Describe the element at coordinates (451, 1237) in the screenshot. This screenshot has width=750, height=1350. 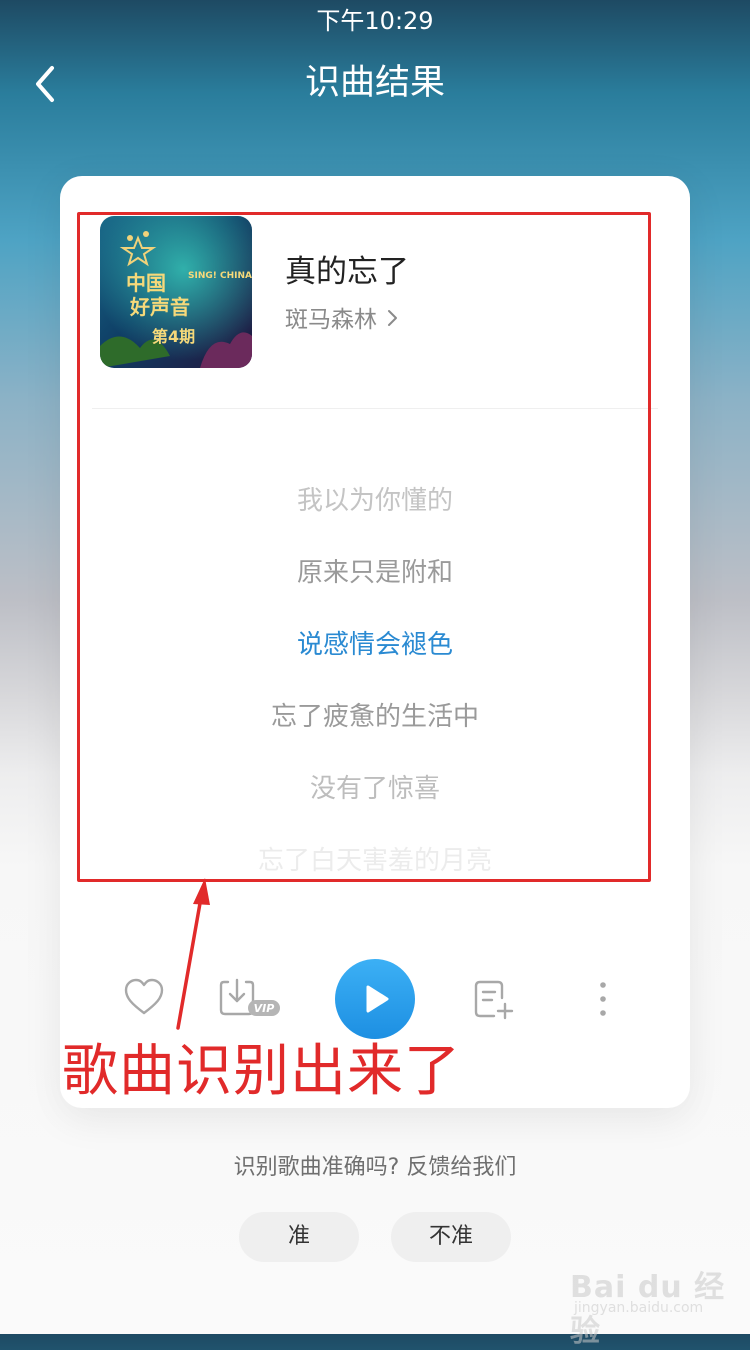
I see `feedback-inaccurate-button: 不准` at that location.